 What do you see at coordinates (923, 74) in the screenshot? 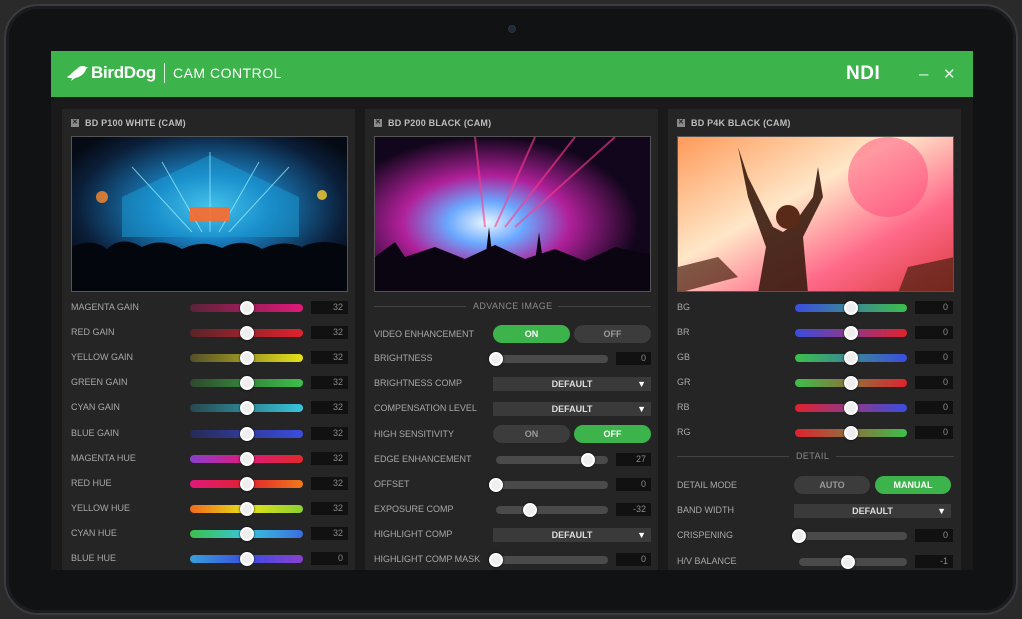
I see `minimize-button: –` at bounding box center [923, 74].